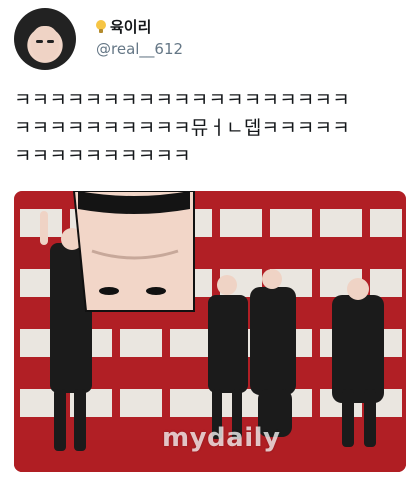  I want to click on user-handle: @real__612, so click(139, 49).